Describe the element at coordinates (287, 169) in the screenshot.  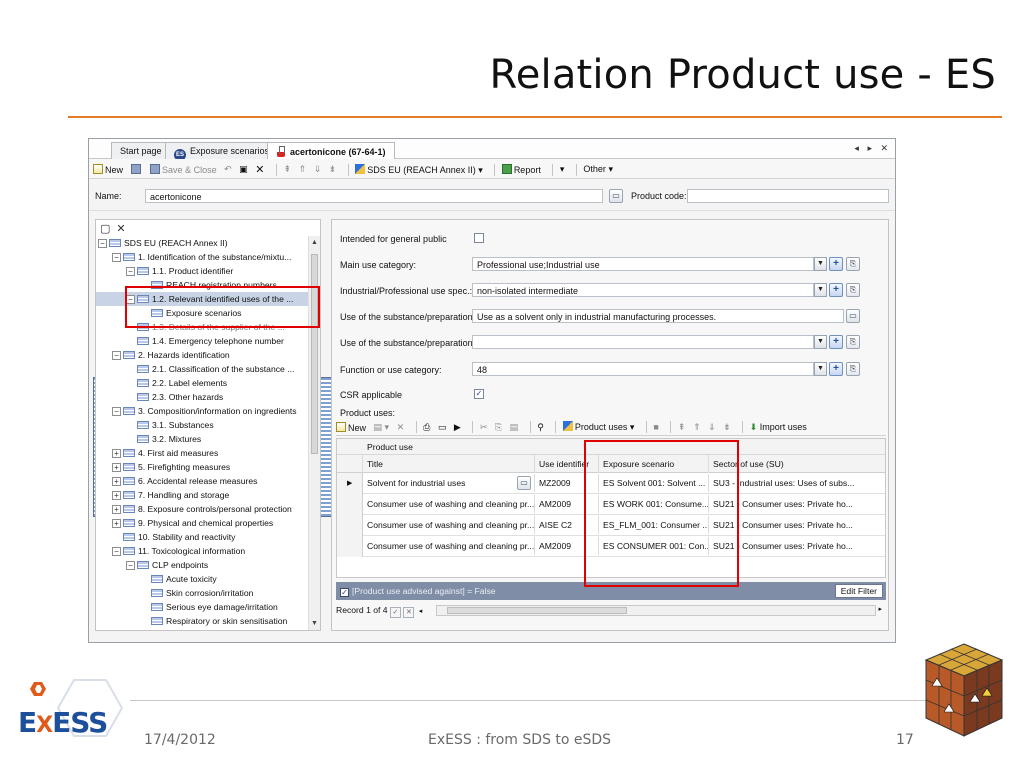
I see `move-top-button: ⇞` at that location.